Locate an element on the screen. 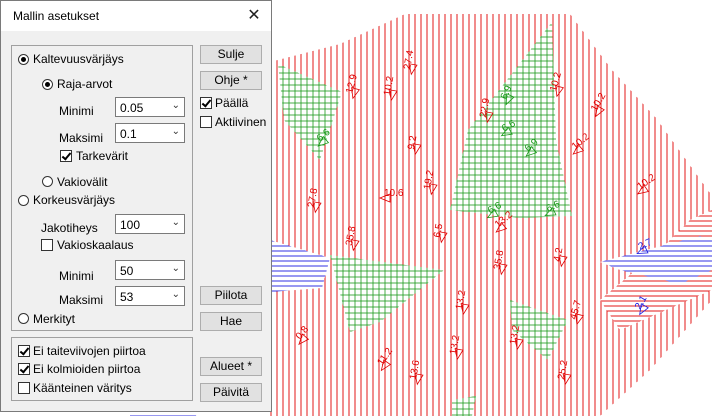 The width and height of the screenshot is (726, 416). update-button: Päivitä is located at coordinates (231, 392).